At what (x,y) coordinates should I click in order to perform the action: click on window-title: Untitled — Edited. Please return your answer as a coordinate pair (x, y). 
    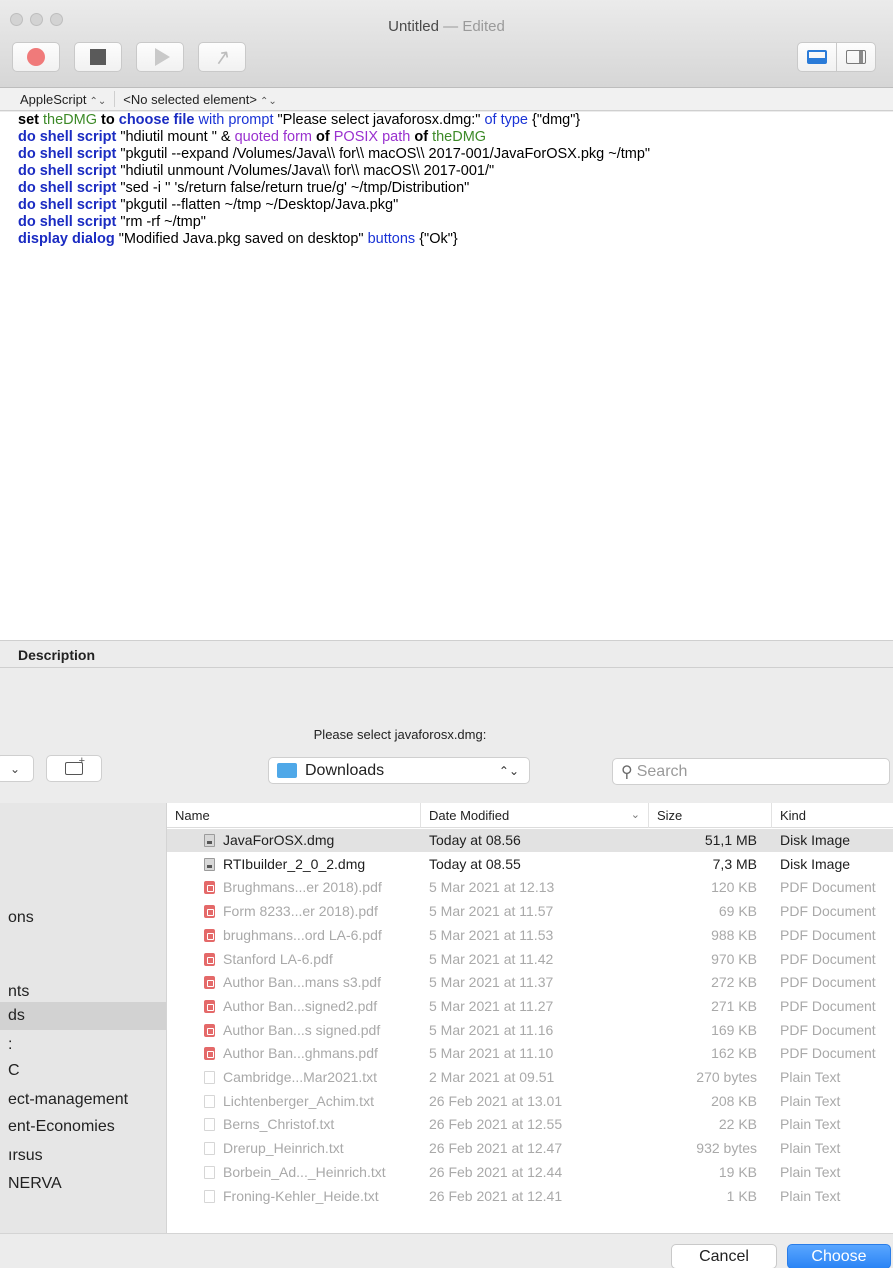
    Looking at the image, I should click on (446, 26).